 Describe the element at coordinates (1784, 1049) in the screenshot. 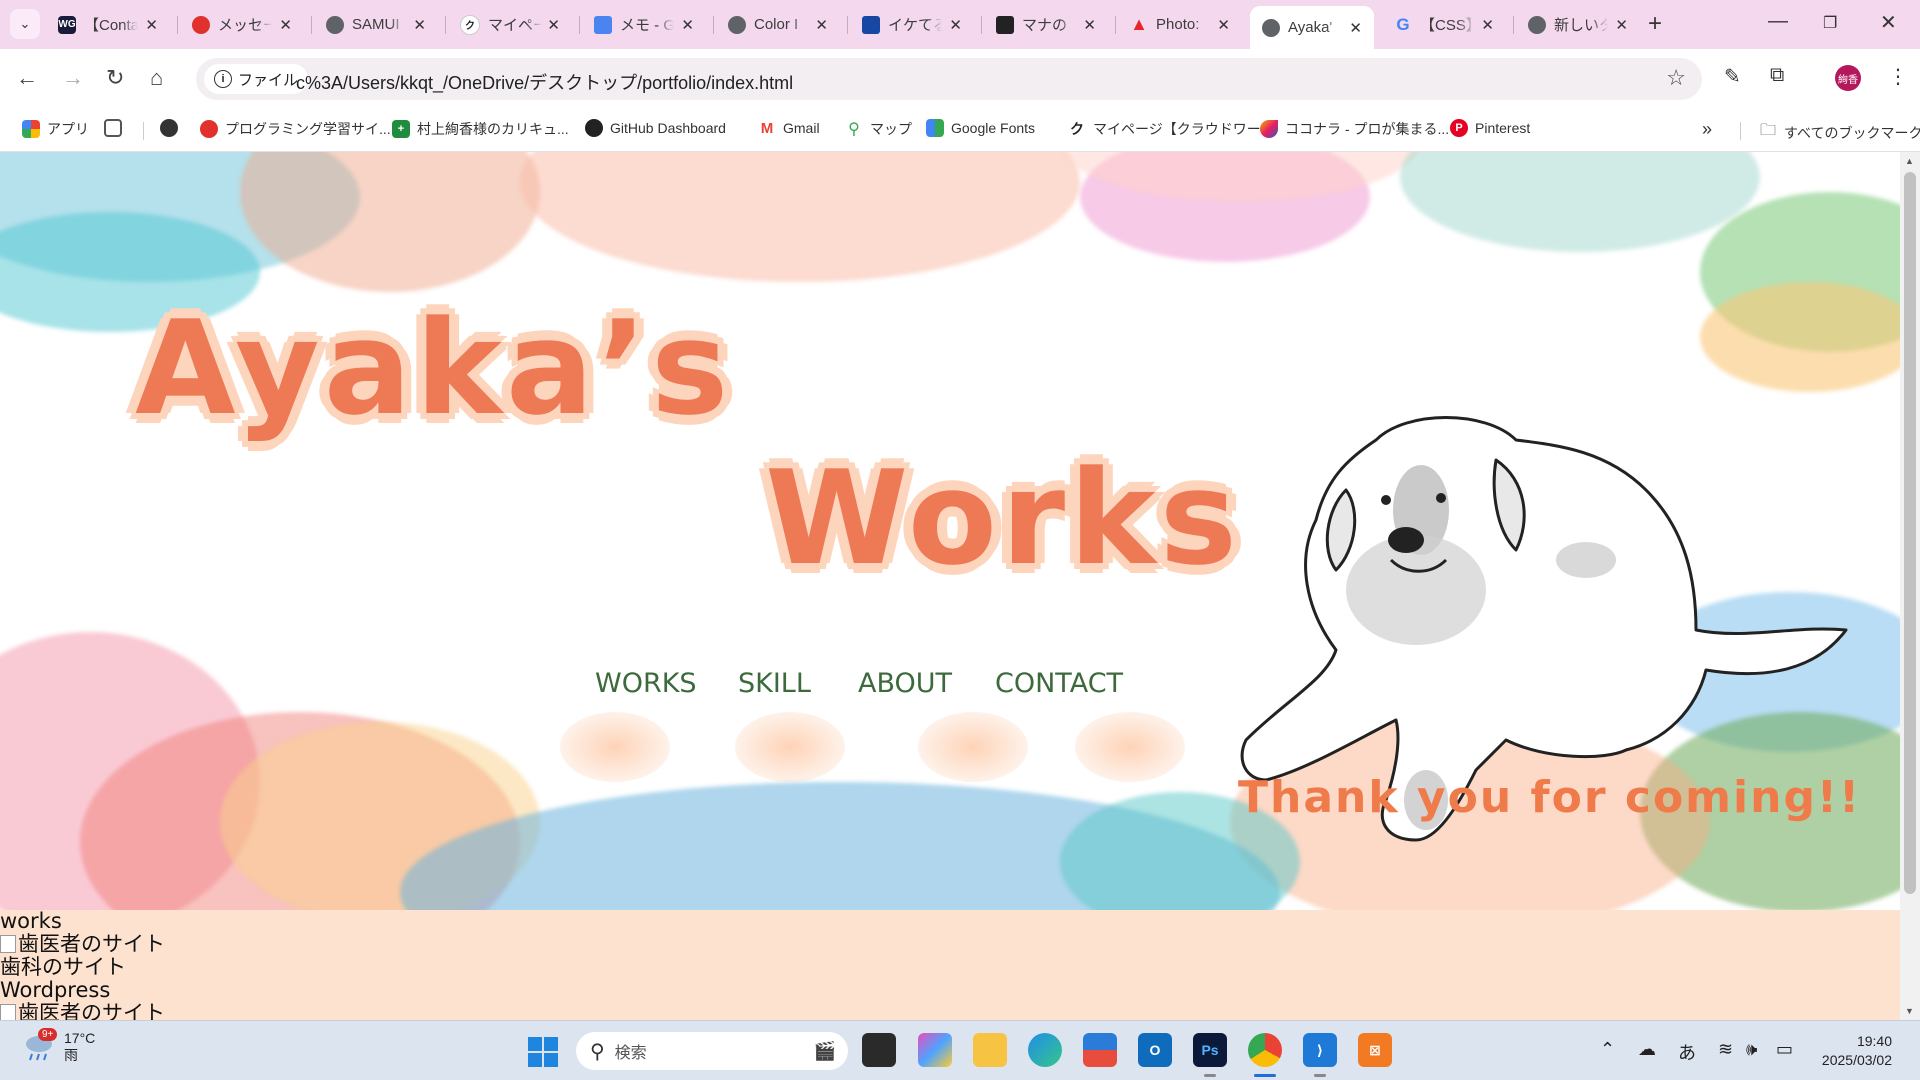

I see `battery-icon: ▭` at that location.